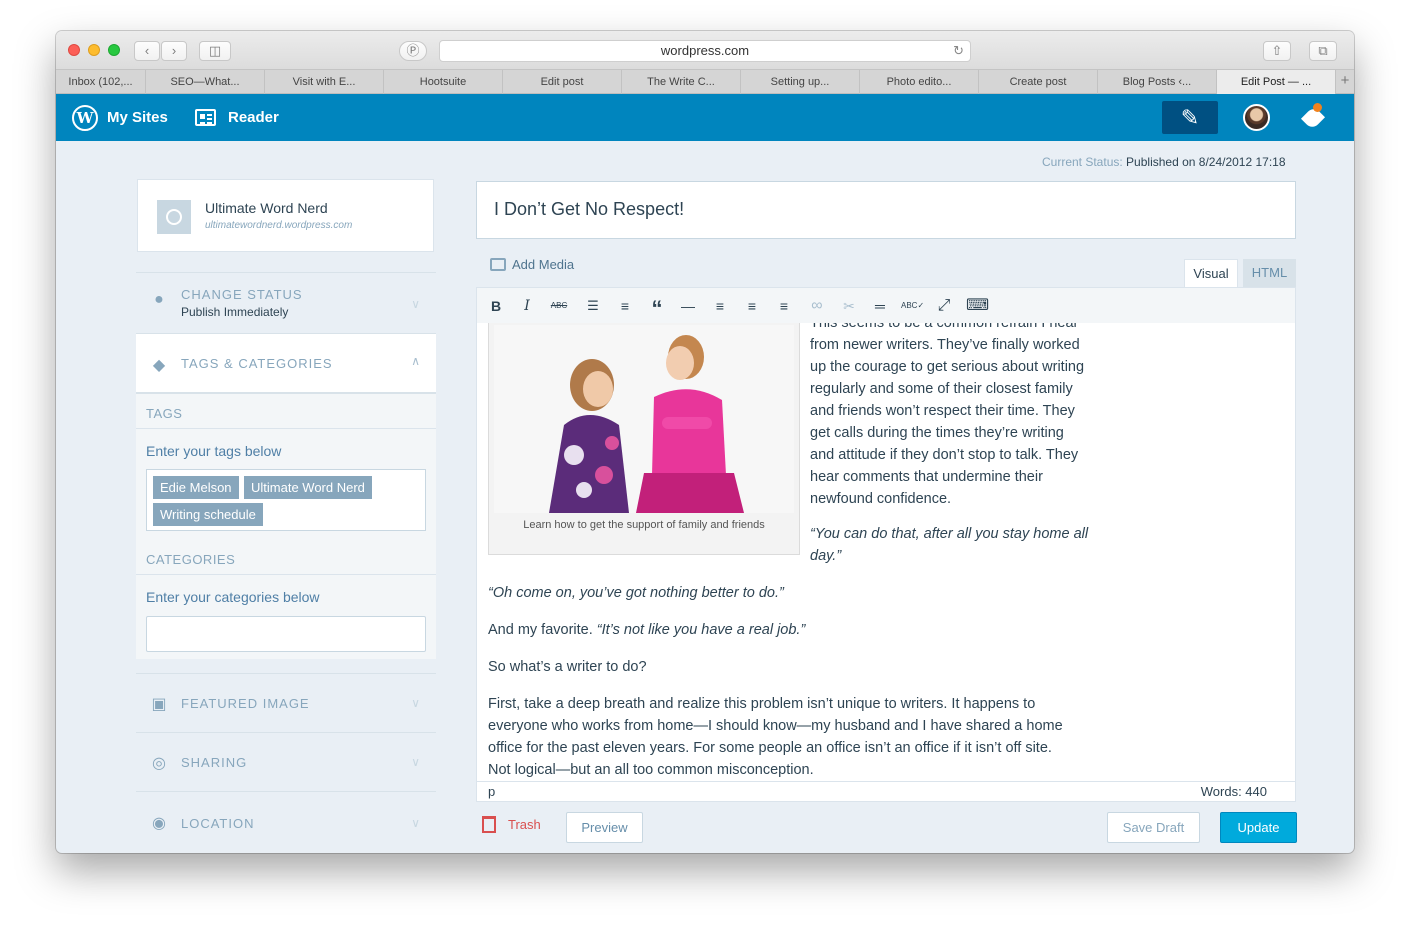 The image size is (1410, 934). Describe the element at coordinates (443, 82) in the screenshot. I see `browser-tab: Hootsuite` at that location.